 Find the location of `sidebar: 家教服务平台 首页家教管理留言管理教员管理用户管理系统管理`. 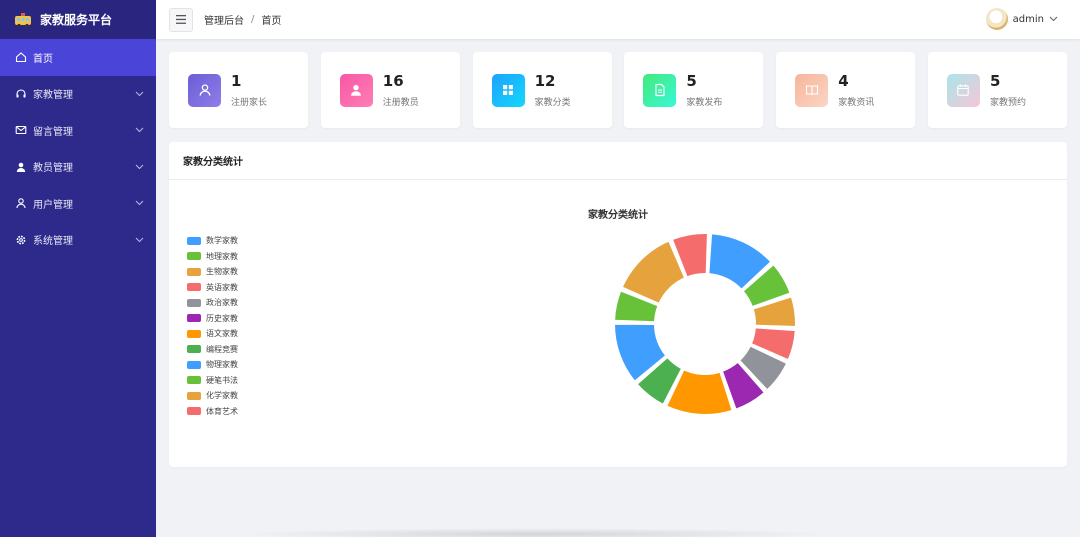

sidebar: 家教服务平台 首页家教管理留言管理教员管理用户管理系统管理 is located at coordinates (78, 268).